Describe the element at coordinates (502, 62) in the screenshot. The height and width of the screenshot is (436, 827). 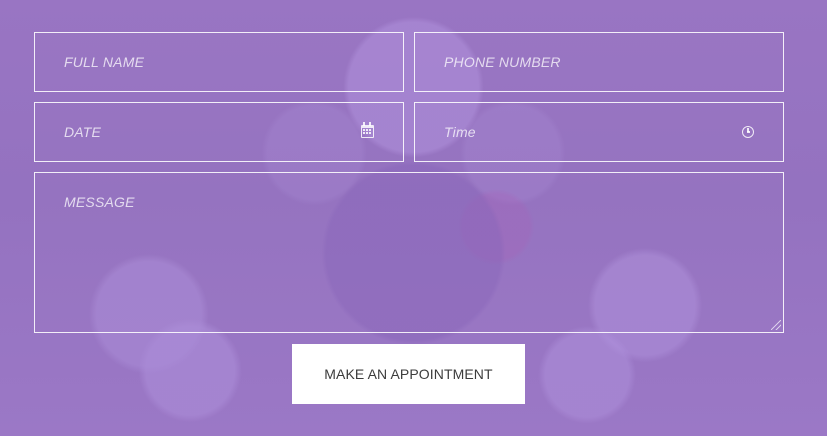
I see `phone-number-placeholder: PHONE NUMBER` at that location.